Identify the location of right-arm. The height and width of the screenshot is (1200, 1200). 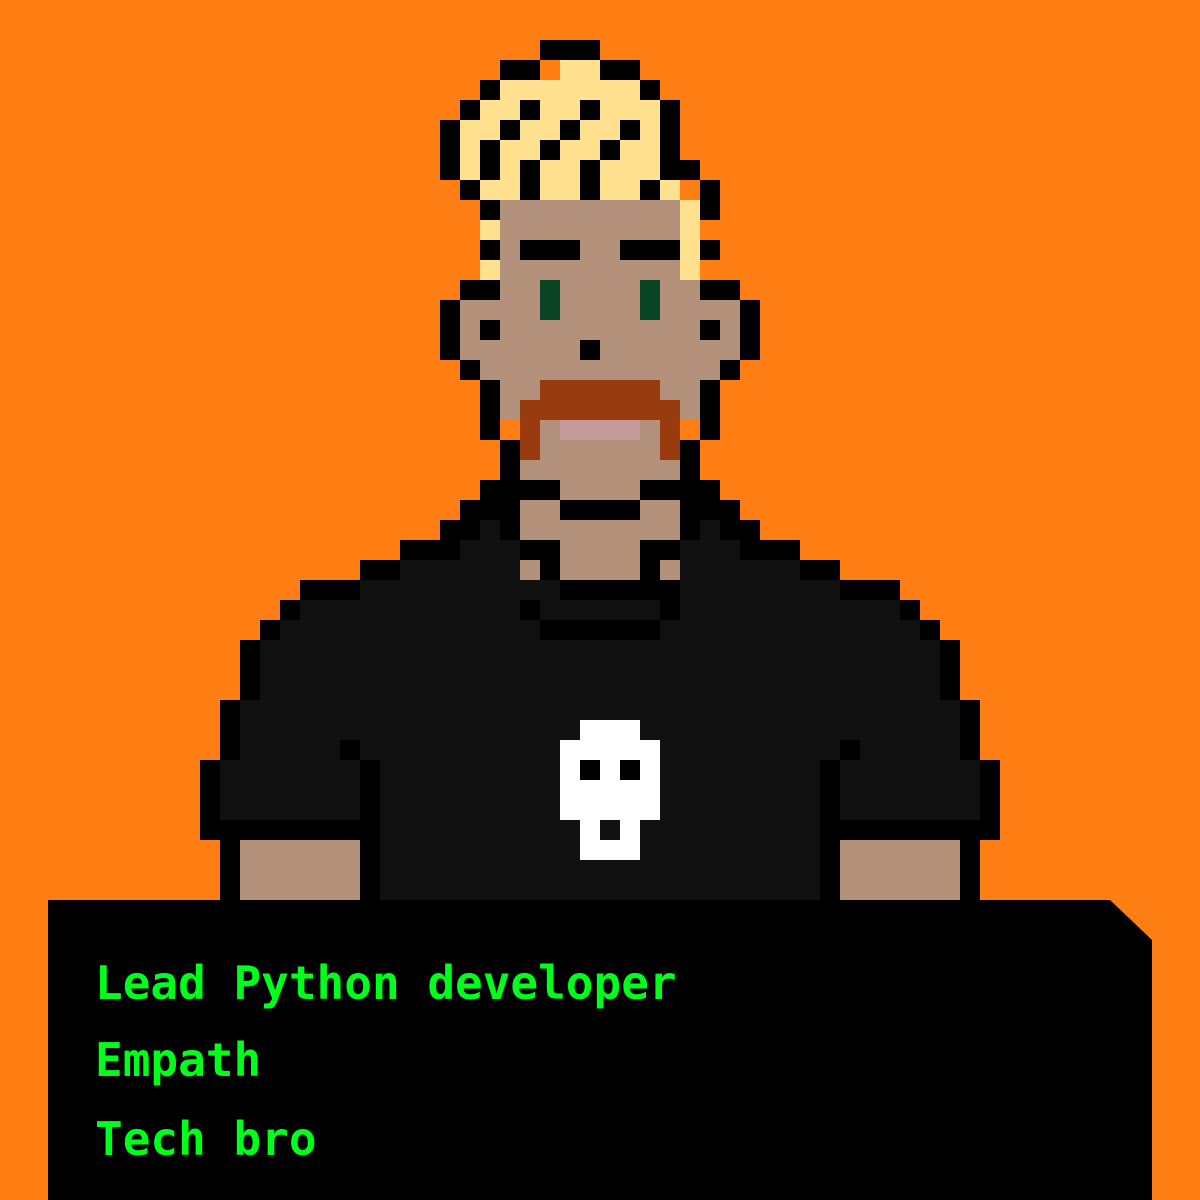
(900, 870).